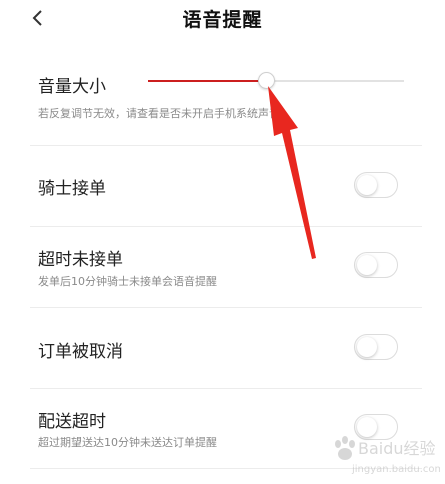 This screenshot has height=484, width=445. I want to click on volume-label: 音量大小, so click(72, 87).